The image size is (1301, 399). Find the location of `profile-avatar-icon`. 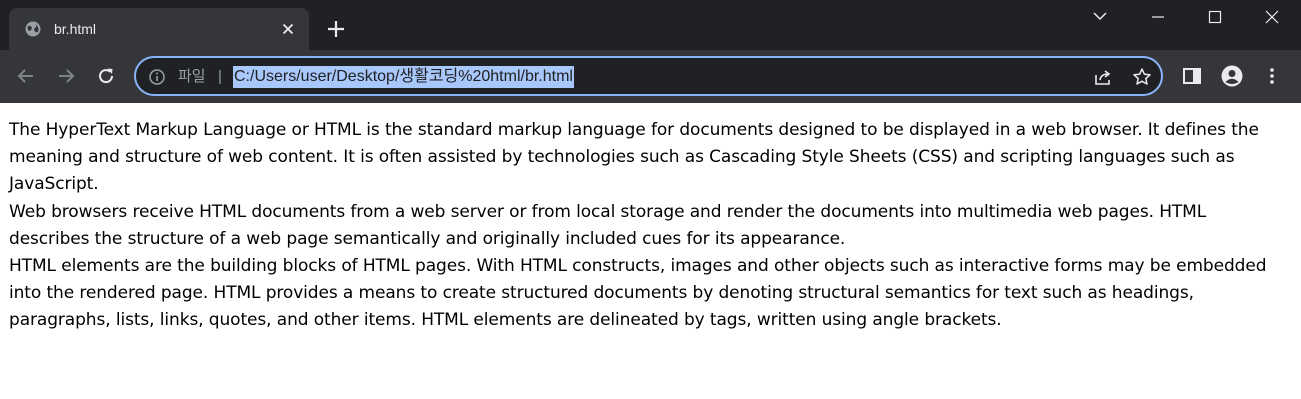

profile-avatar-icon is located at coordinates (1232, 76).